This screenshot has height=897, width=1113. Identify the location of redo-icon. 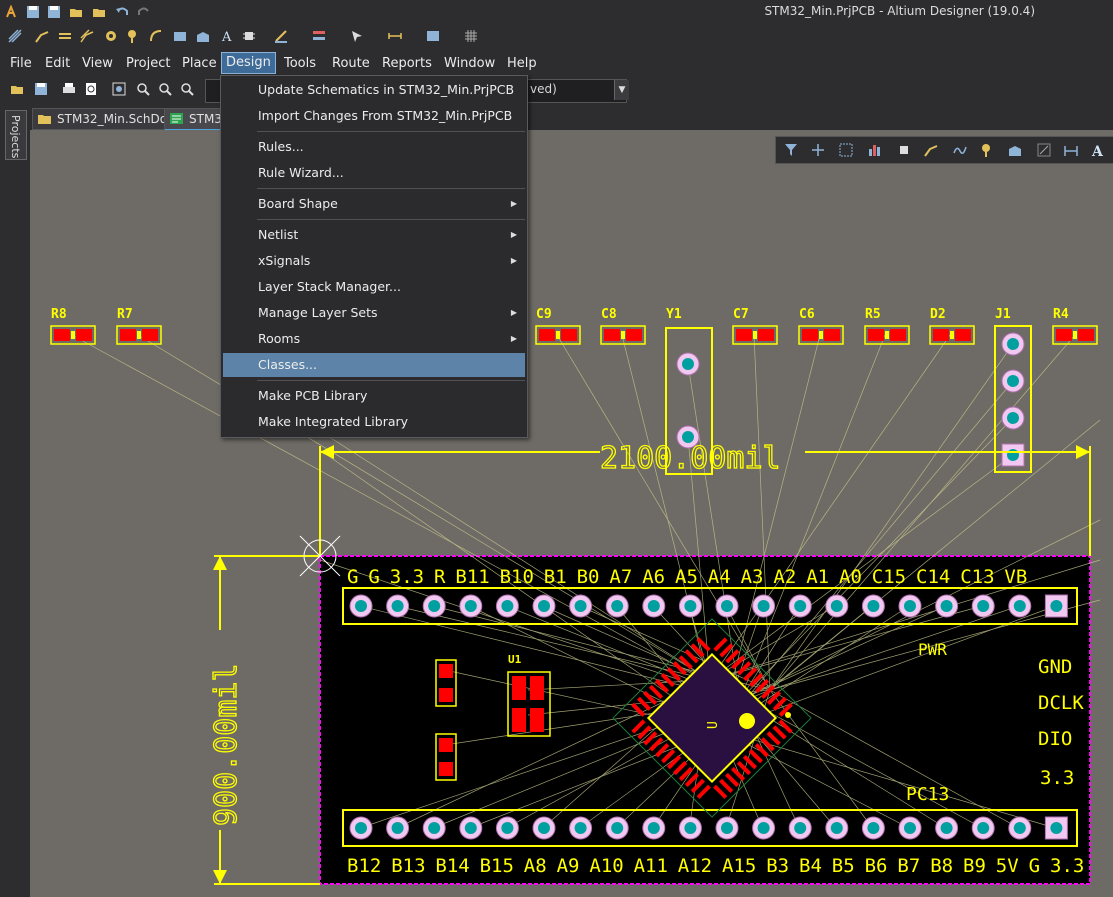
(144, 12).